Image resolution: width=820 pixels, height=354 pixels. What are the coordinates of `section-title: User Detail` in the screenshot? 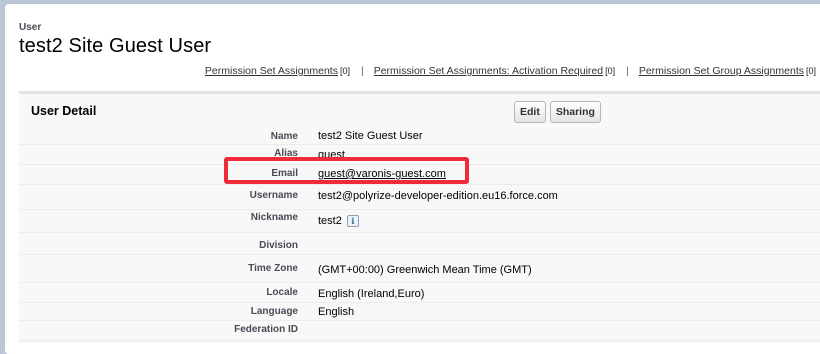 It's located at (64, 111).